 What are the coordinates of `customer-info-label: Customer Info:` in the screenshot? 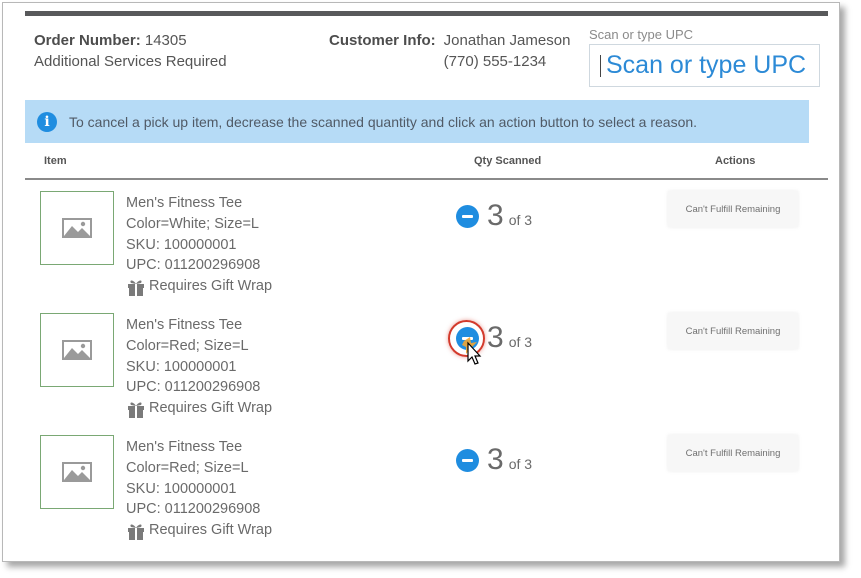 It's located at (382, 40).